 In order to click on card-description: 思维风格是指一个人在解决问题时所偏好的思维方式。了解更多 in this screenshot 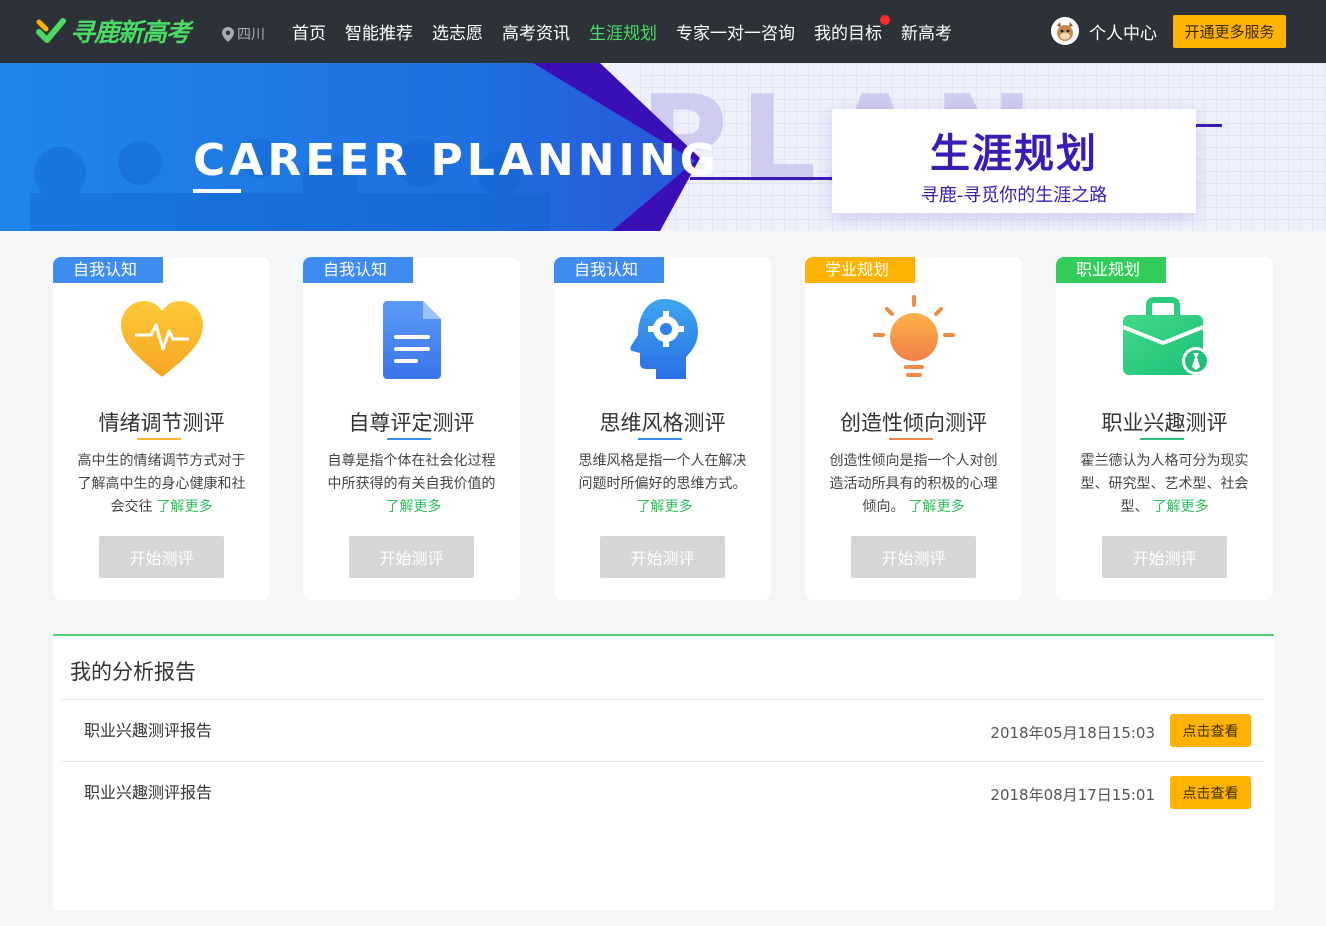, I will do `click(662, 484)`.